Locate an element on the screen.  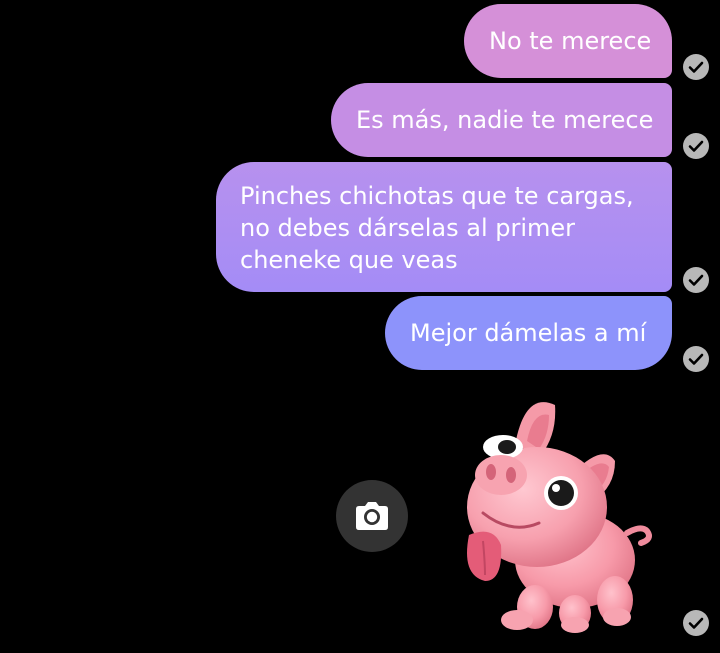
pig-sticker is located at coordinates (555, 515).